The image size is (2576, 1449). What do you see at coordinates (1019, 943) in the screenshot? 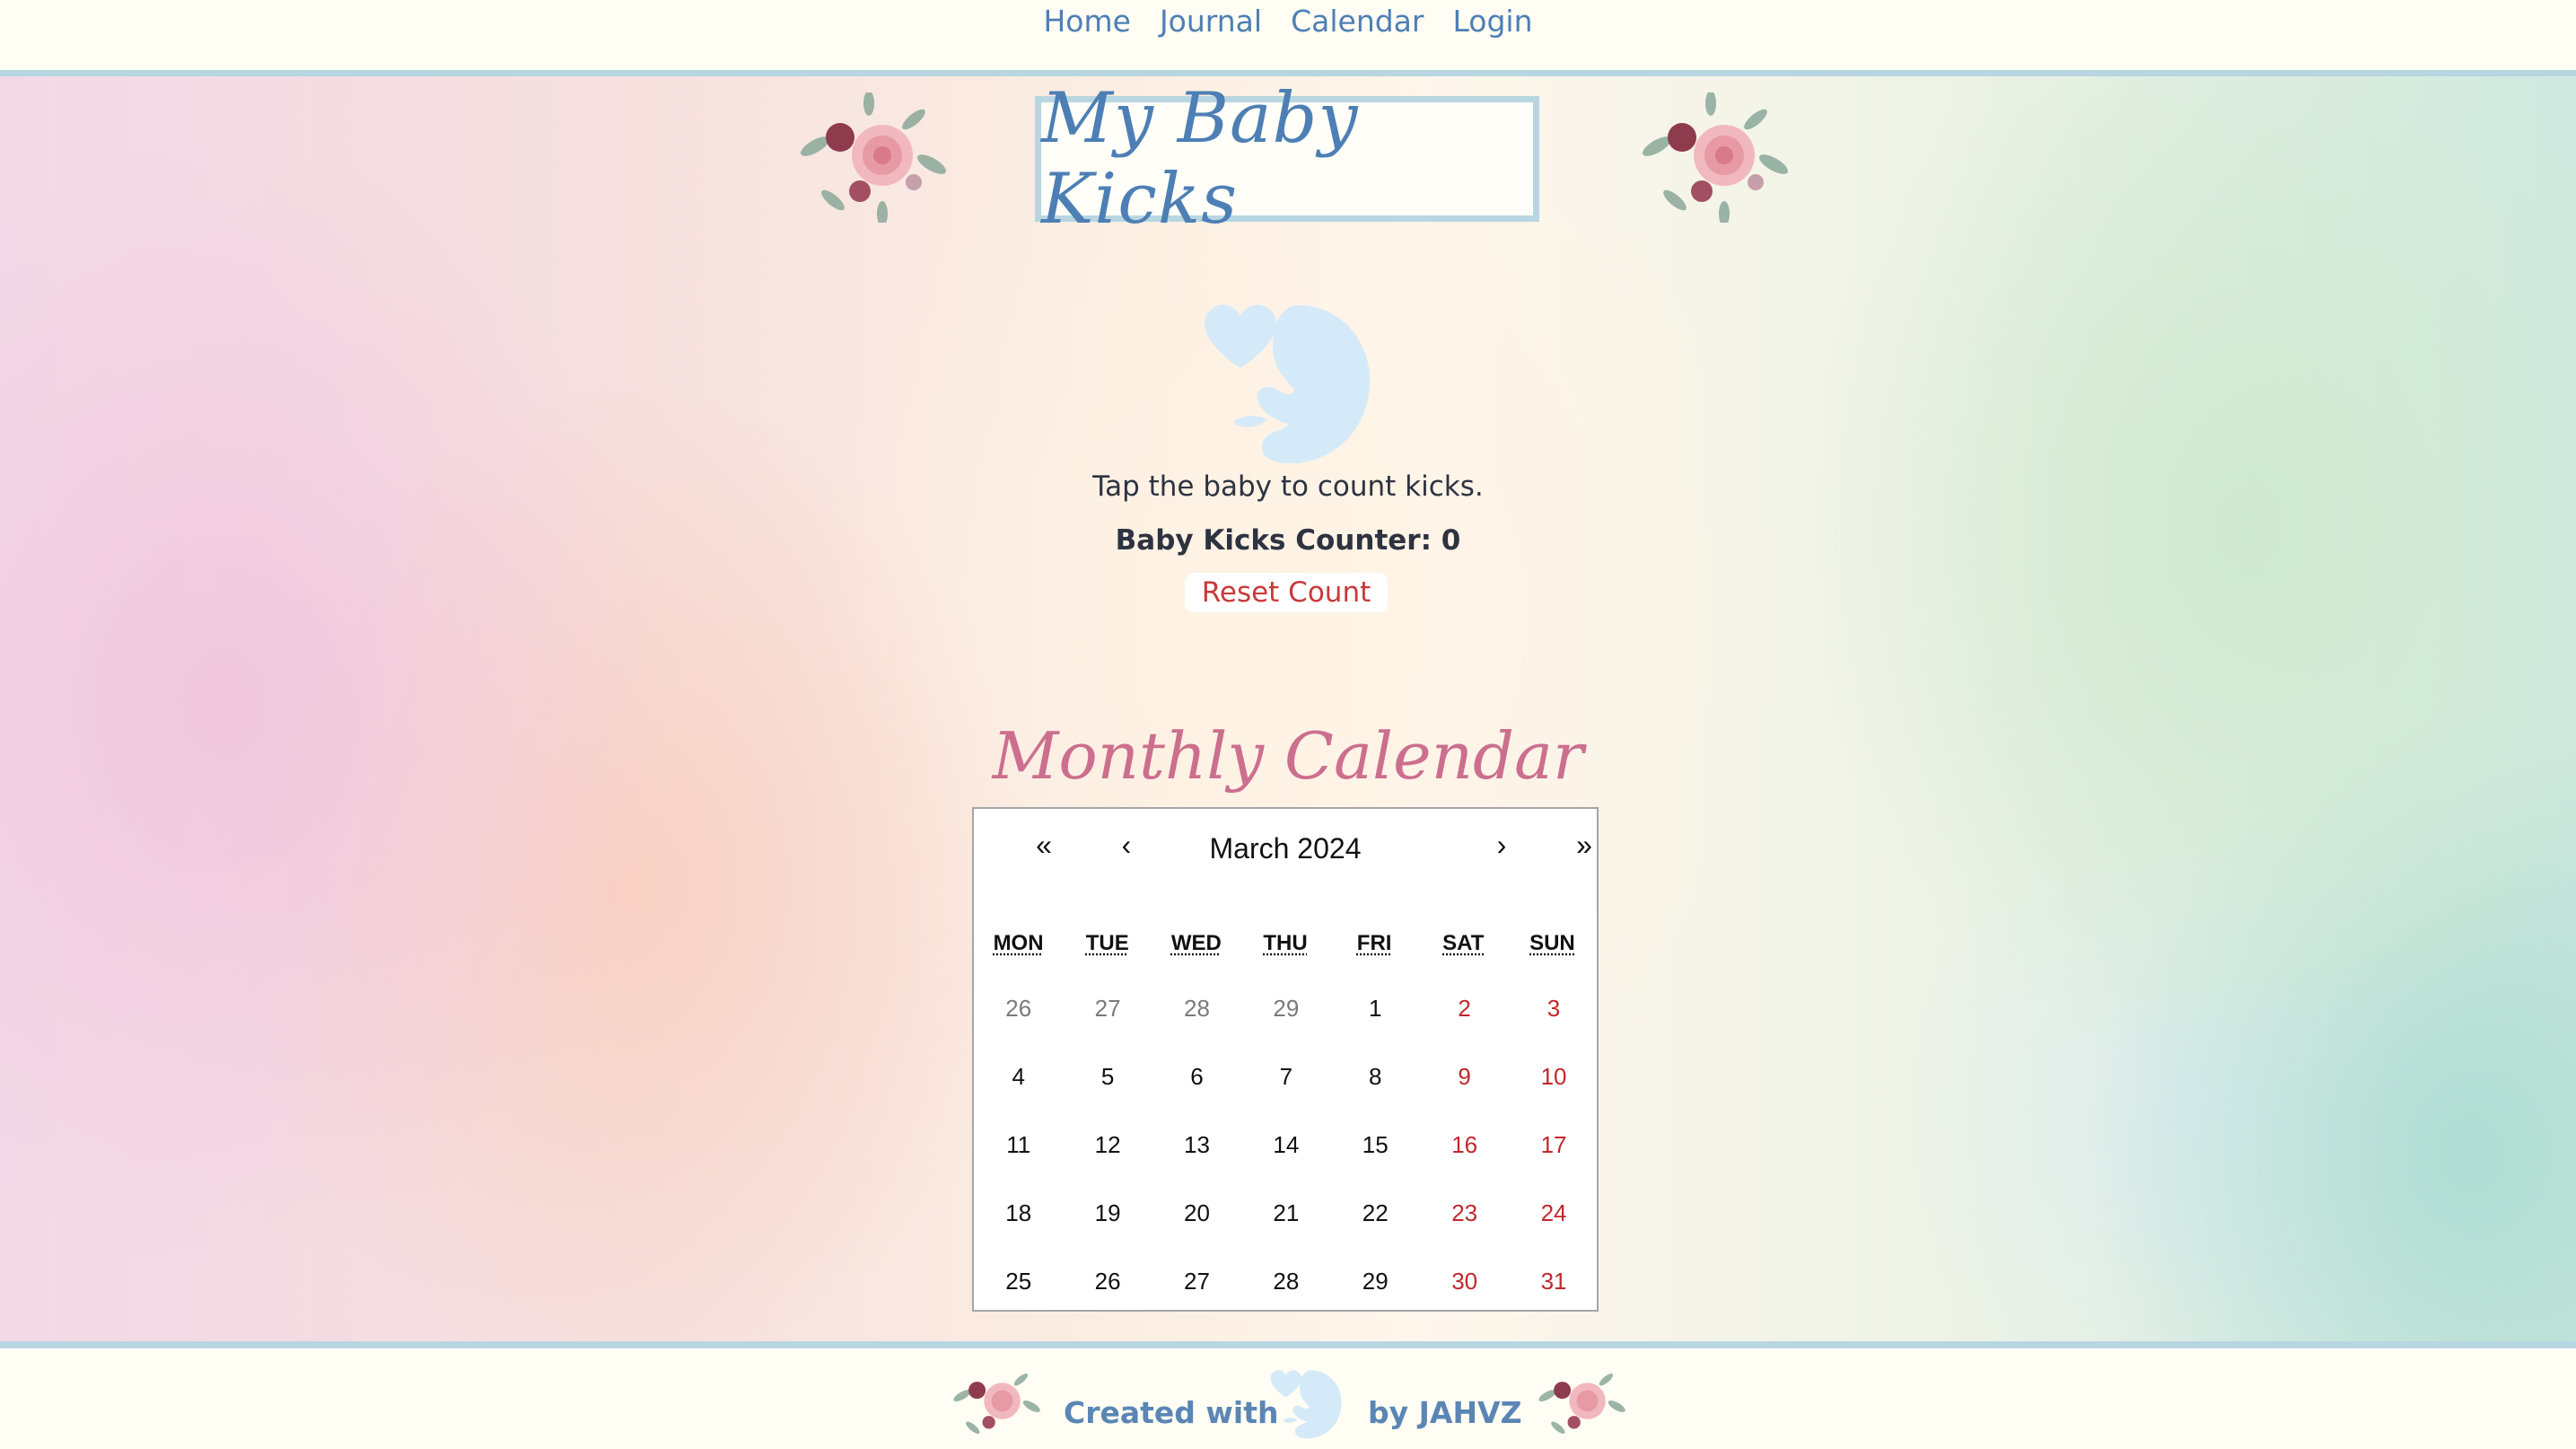
I see `weekday-header: MON` at bounding box center [1019, 943].